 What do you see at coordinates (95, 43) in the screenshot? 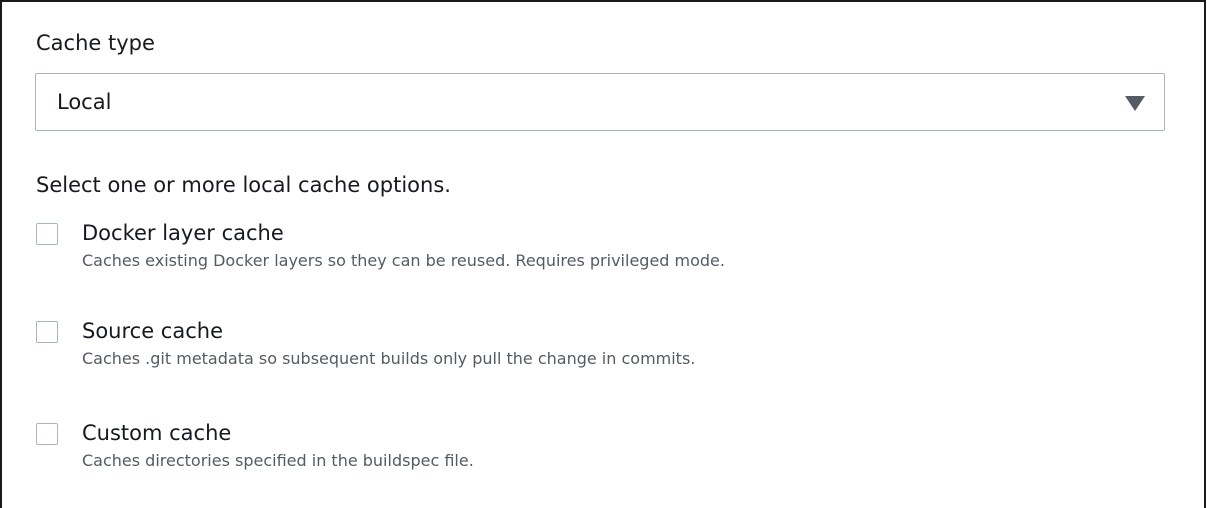
I see `cache-type-label: Cache type` at bounding box center [95, 43].